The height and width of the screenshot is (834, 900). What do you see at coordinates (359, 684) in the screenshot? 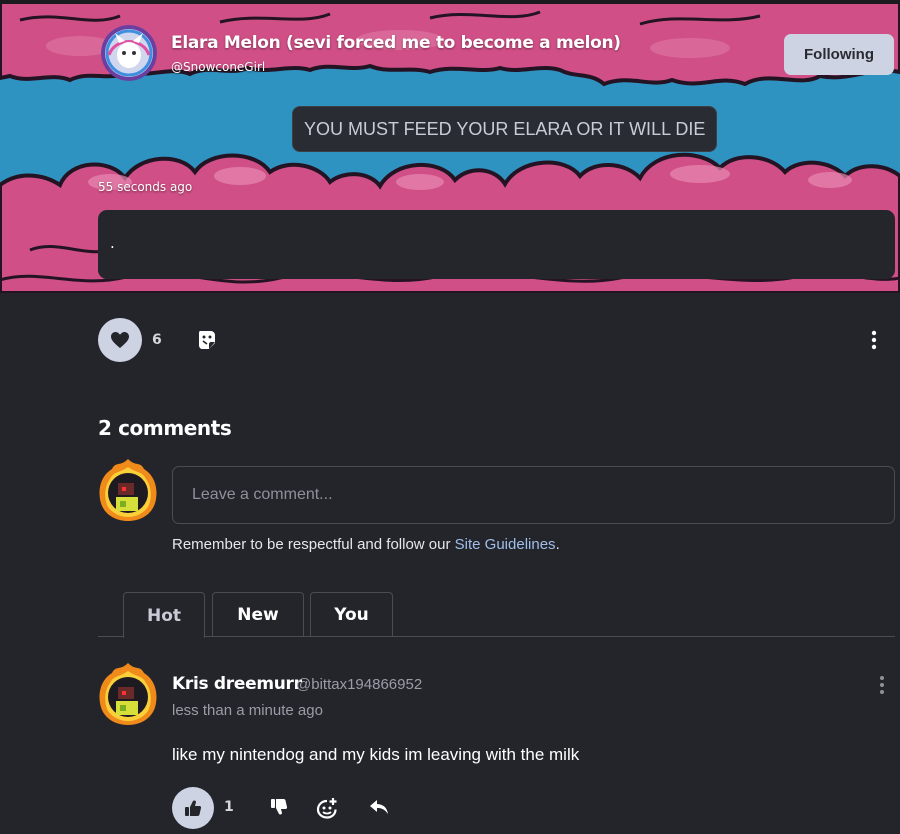
I see `commenter-handle: @bittax194866952` at bounding box center [359, 684].